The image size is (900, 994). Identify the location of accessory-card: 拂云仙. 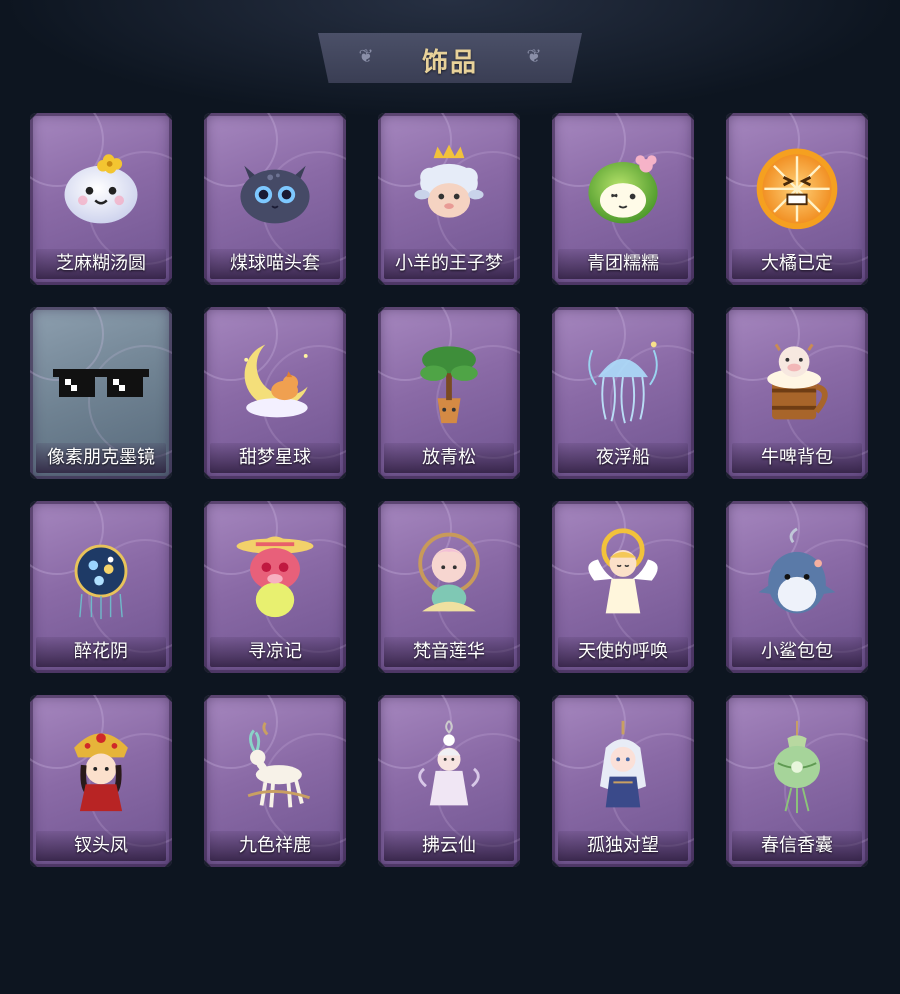
(449, 781).